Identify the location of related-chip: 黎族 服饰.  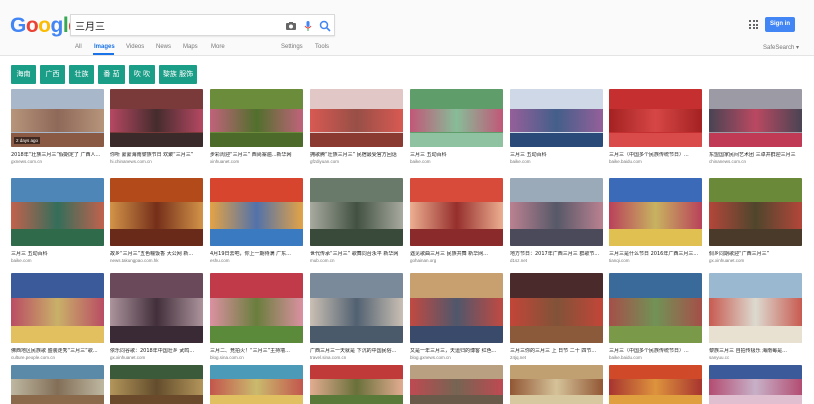
(178, 74).